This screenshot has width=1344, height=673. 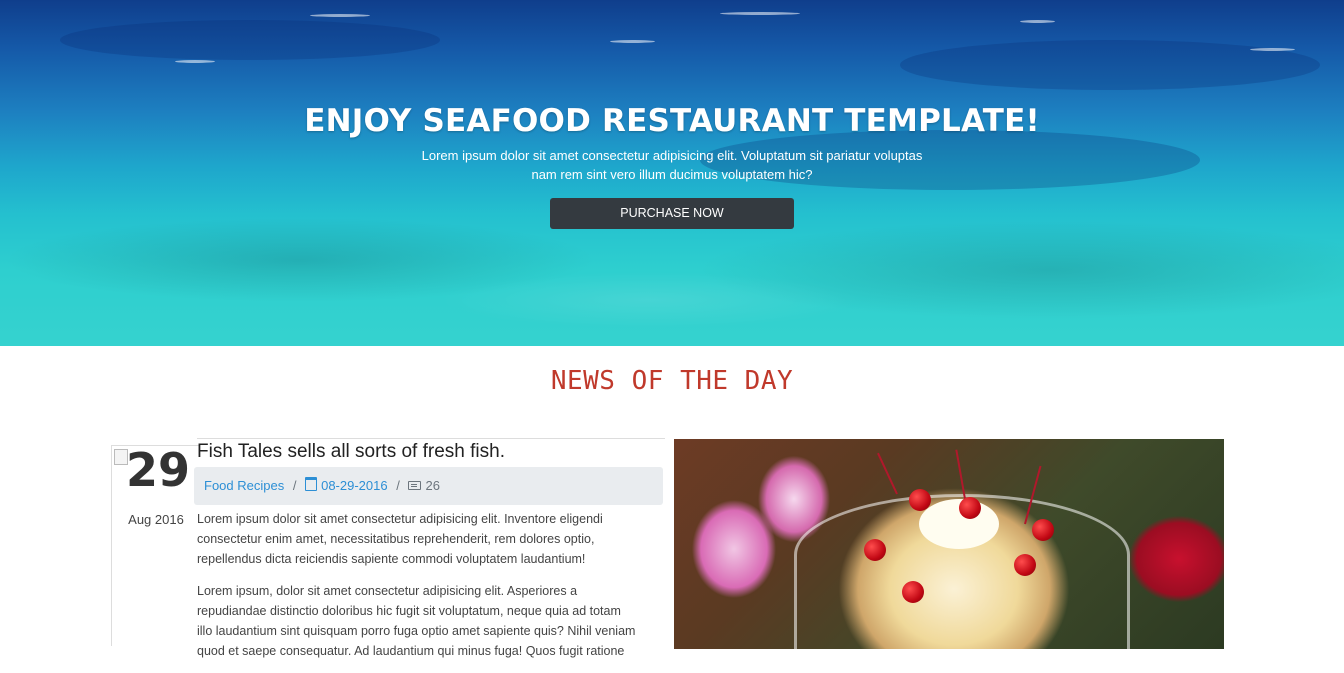 I want to click on calendar-icon, so click(x=311, y=484).